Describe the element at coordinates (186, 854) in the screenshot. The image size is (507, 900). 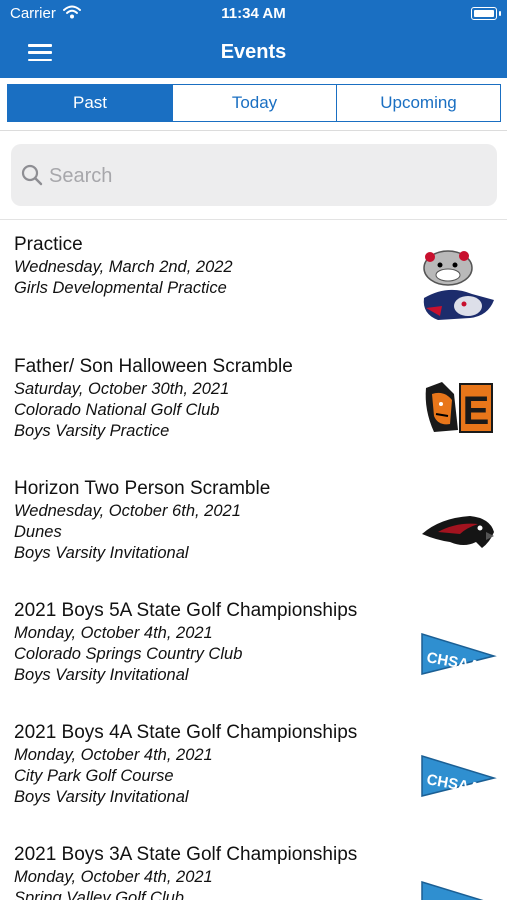
I see `event-title: 2021 Boys 3A State Golf Championships` at that location.